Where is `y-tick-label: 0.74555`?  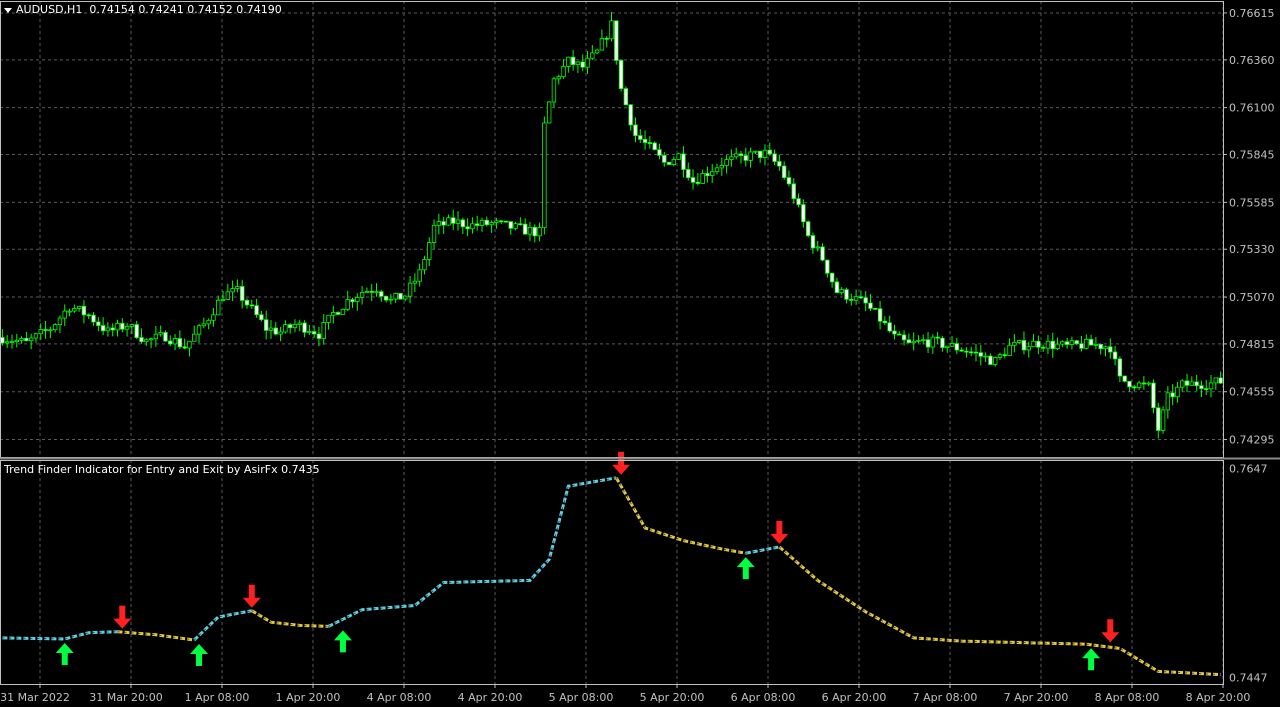 y-tick-label: 0.74555 is located at coordinates (1252, 392).